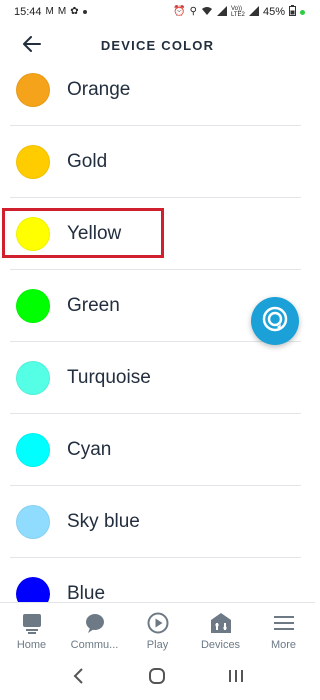  I want to click on color-option-cyan: Cyan, so click(157, 450).